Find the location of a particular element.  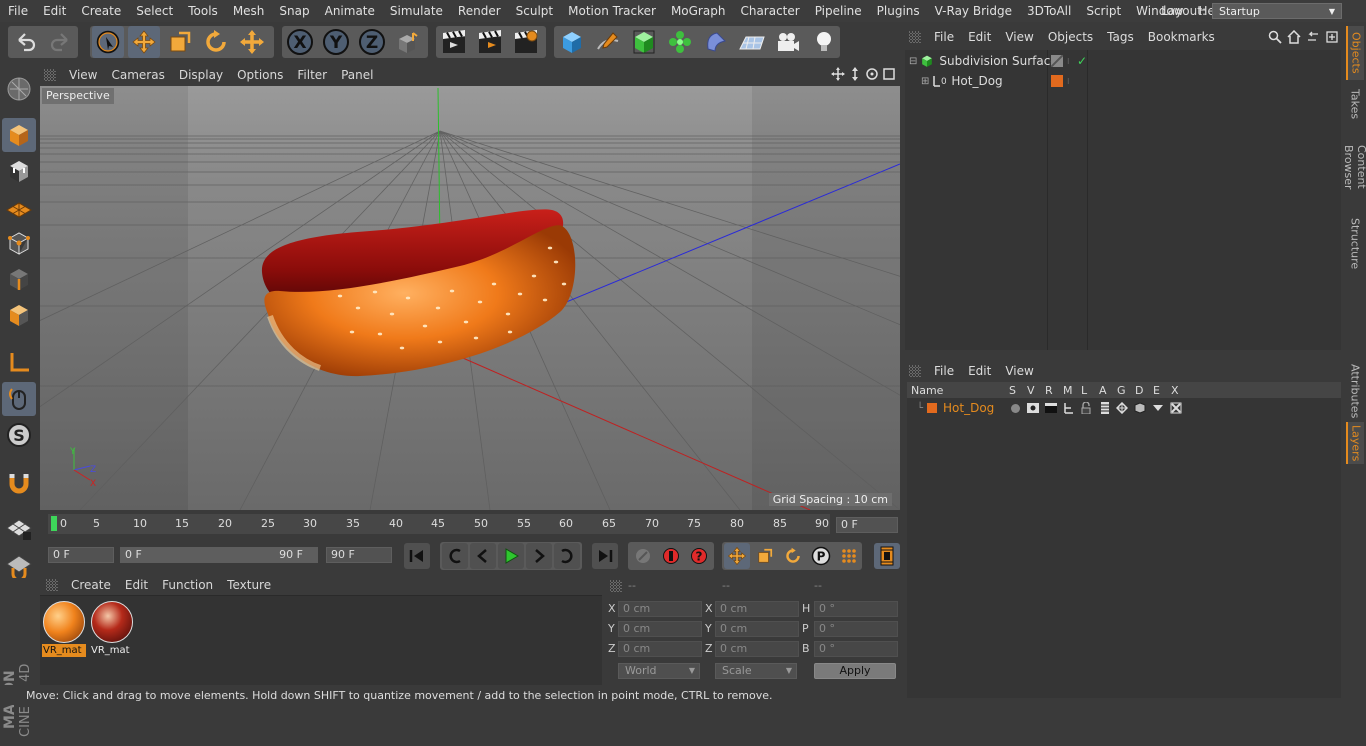

material-menu-edit: Edit is located at coordinates (136, 585).